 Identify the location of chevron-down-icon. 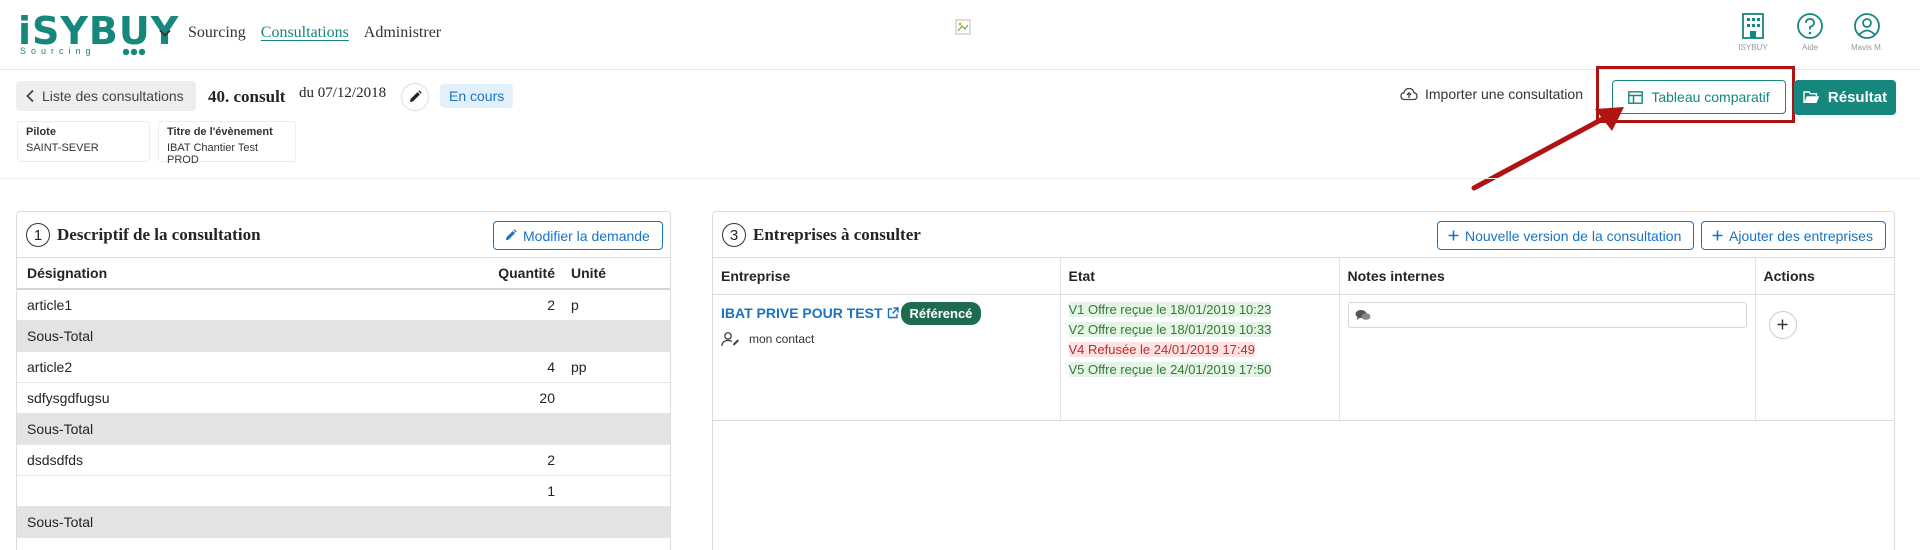
(165, 33).